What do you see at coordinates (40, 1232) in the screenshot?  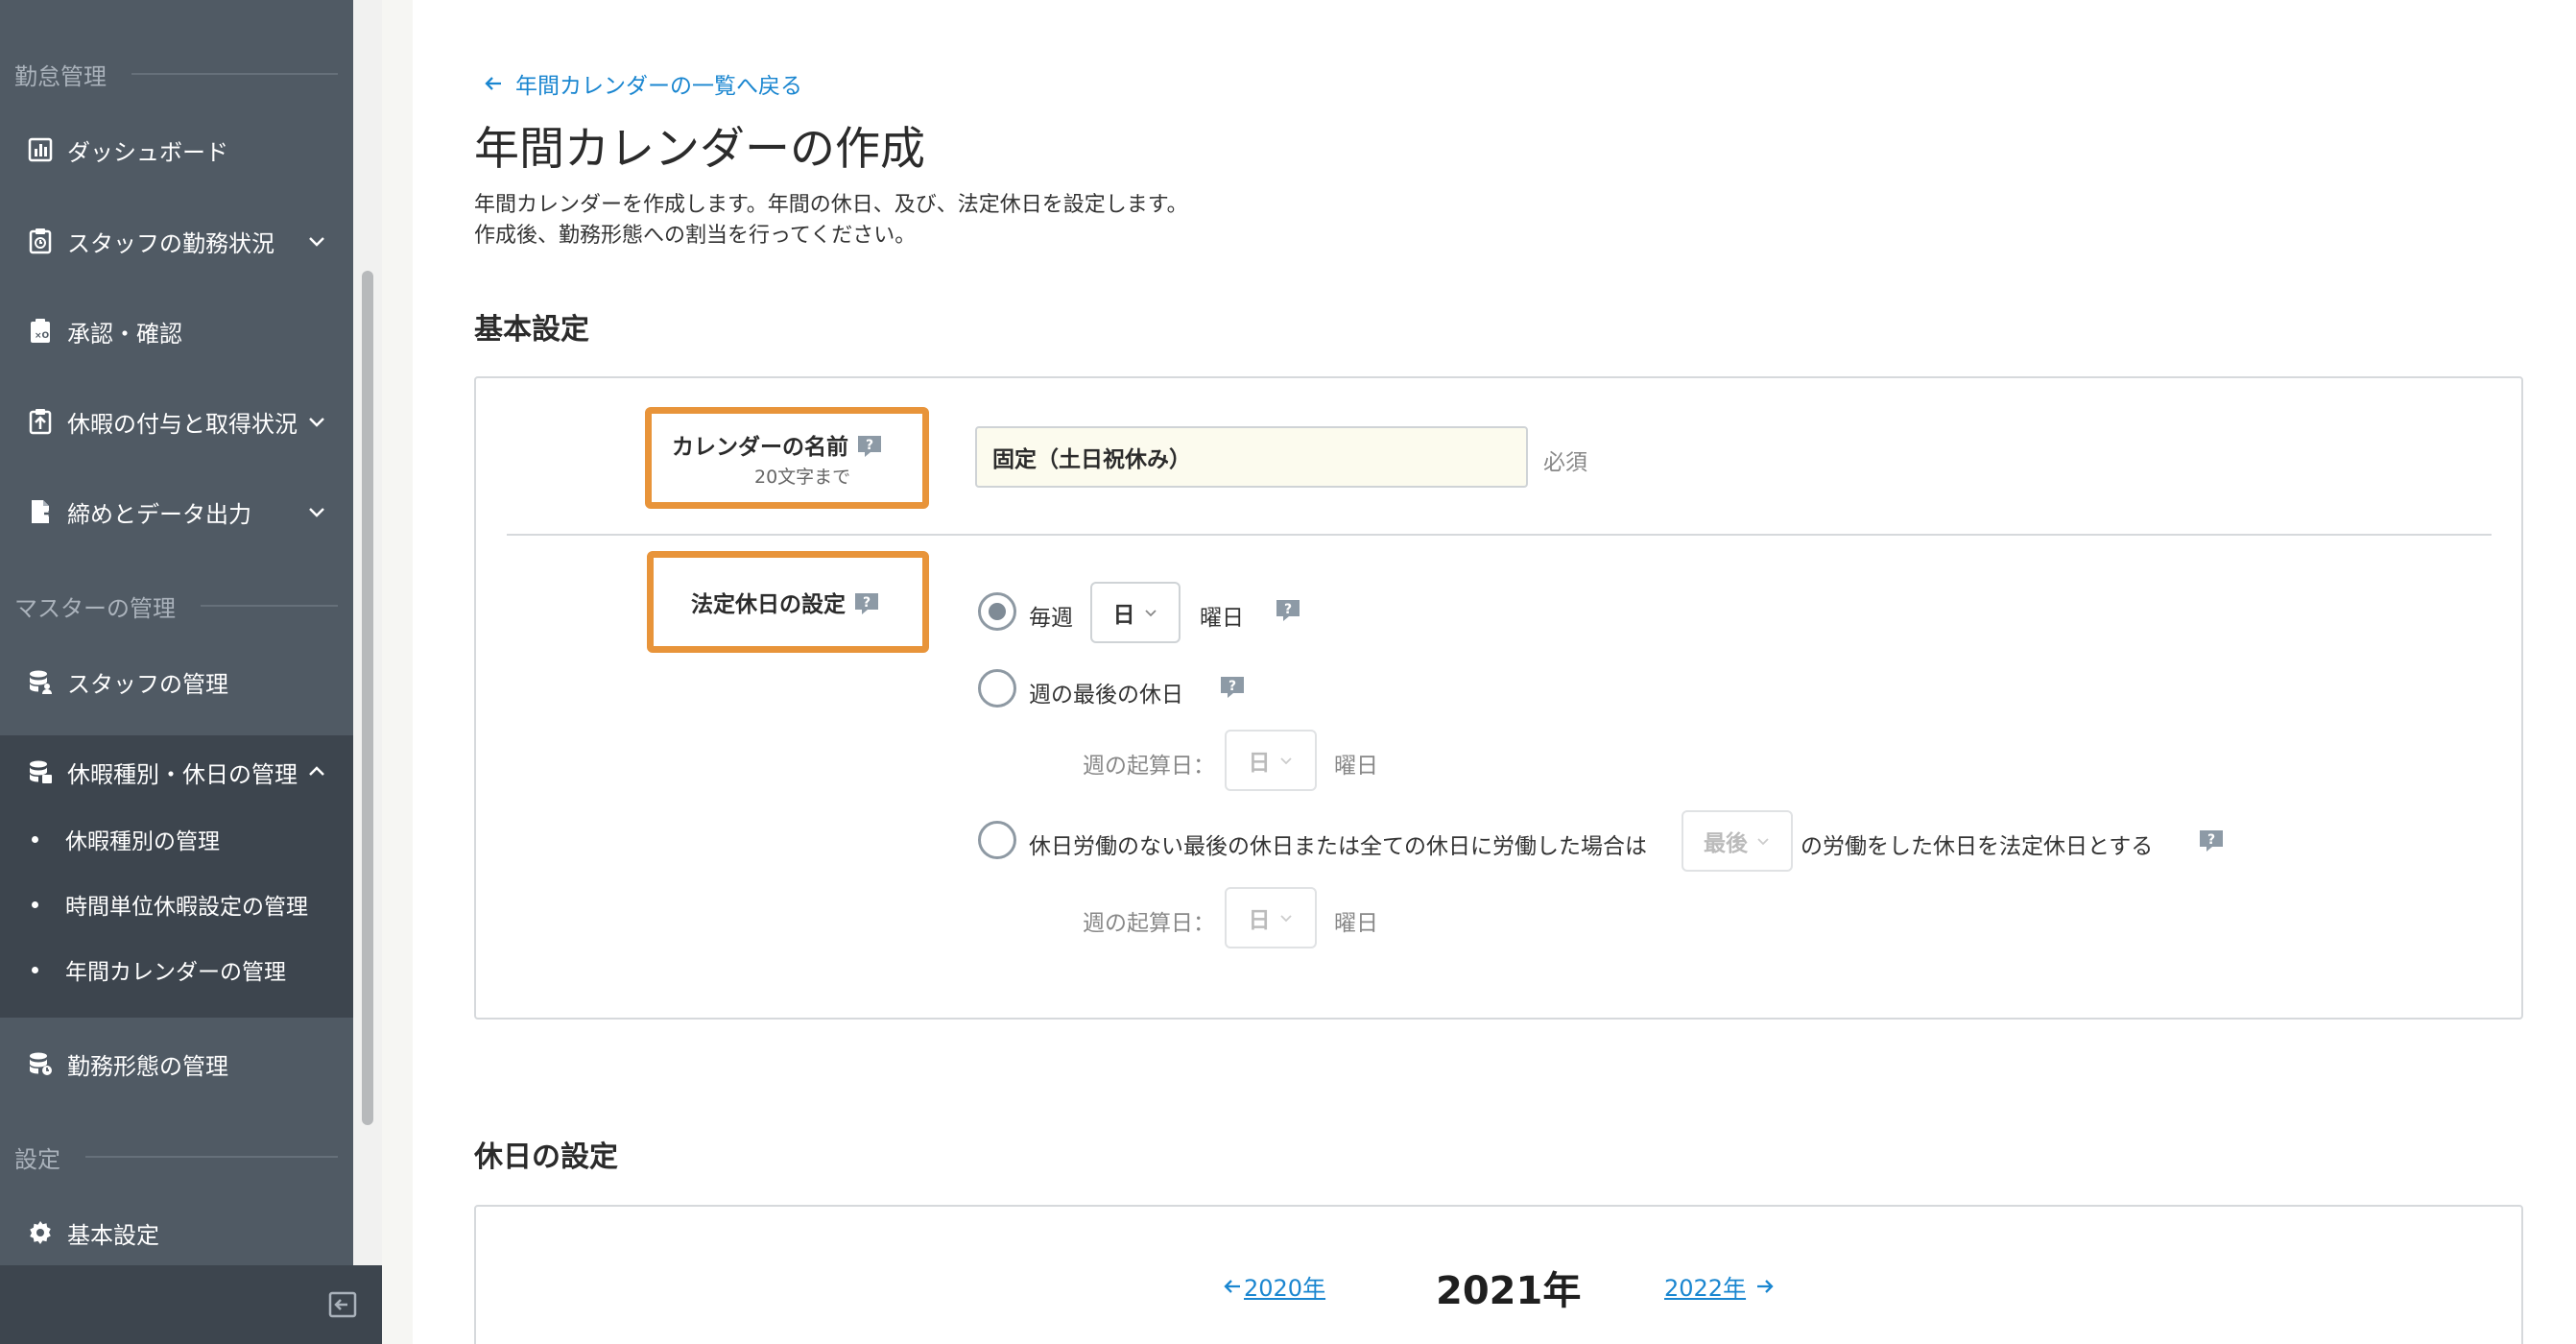 I see `gear-icon` at bounding box center [40, 1232].